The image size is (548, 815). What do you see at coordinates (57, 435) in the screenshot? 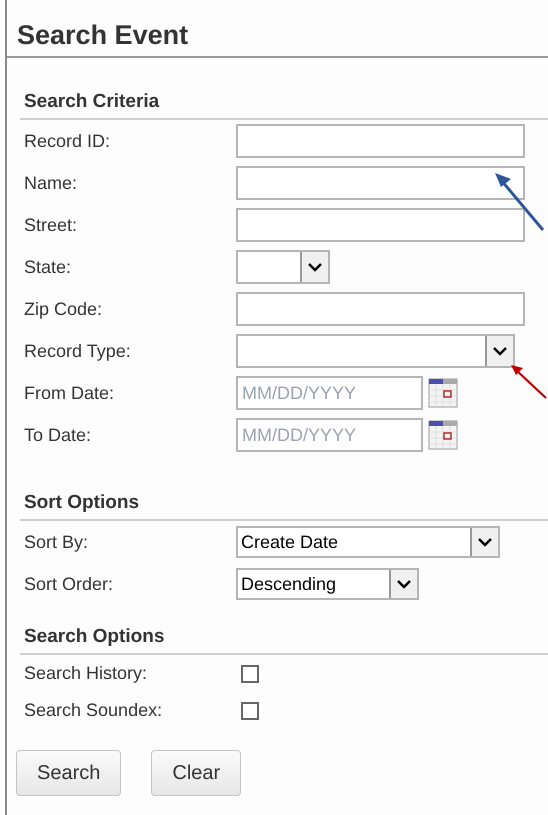
I see `field-label: To Date:` at bounding box center [57, 435].